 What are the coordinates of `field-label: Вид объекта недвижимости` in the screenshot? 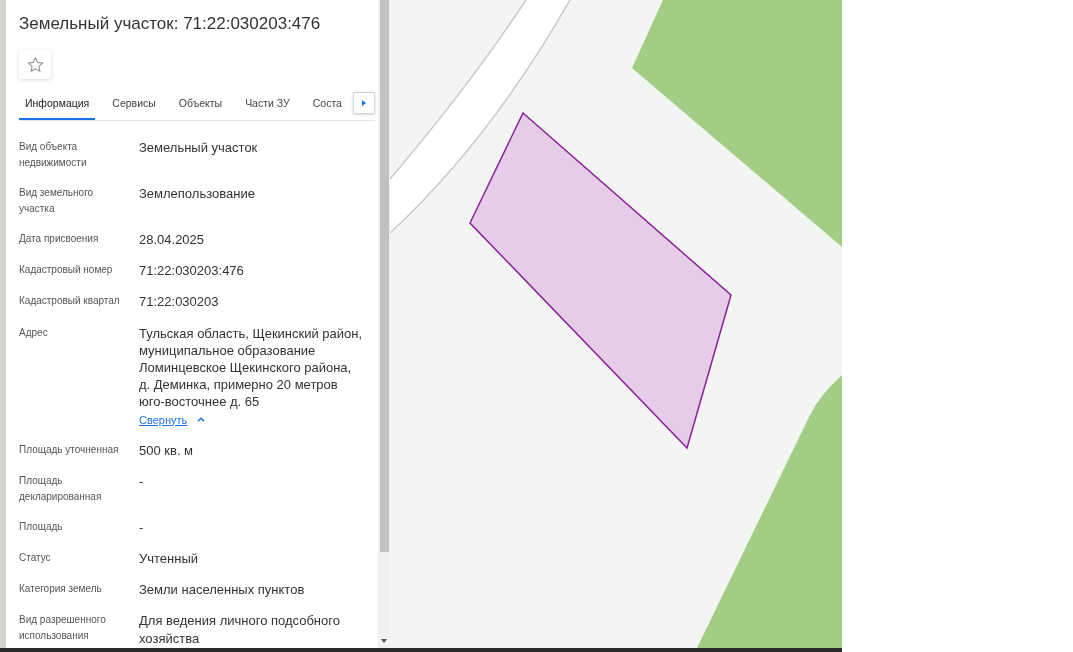 It's located at (53, 155).